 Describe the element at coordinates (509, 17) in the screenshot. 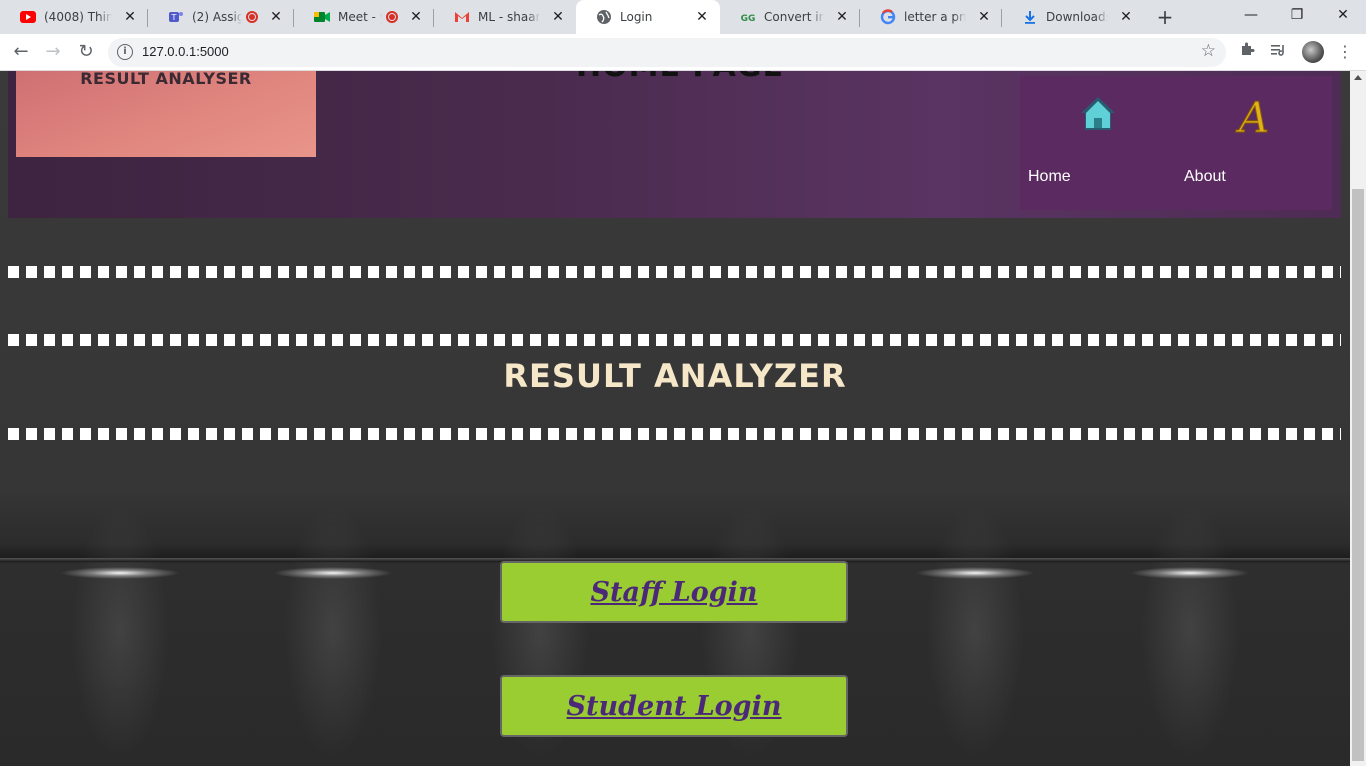

I see `tab-title: ML - shaarume` at that location.